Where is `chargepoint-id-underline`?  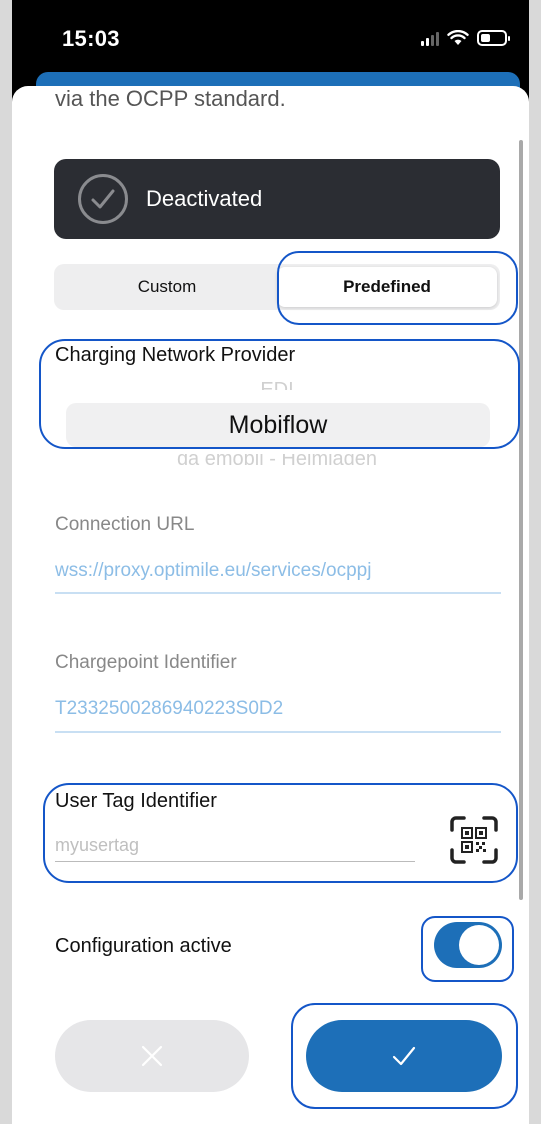 chargepoint-id-underline is located at coordinates (278, 732).